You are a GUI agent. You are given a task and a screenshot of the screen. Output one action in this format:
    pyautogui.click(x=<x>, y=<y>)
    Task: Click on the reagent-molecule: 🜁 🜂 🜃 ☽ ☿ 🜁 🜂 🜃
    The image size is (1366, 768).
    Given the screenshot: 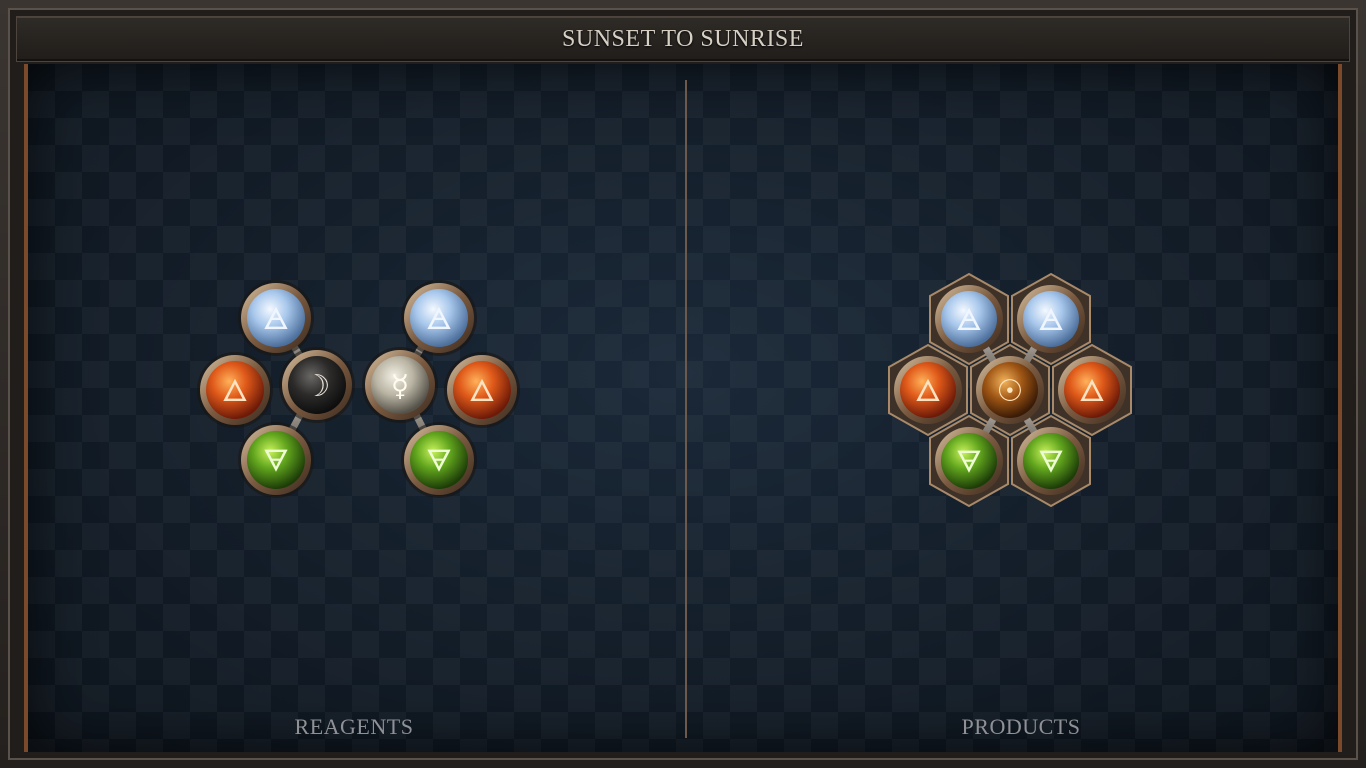 What is the action you would take?
    pyautogui.click(x=358, y=389)
    